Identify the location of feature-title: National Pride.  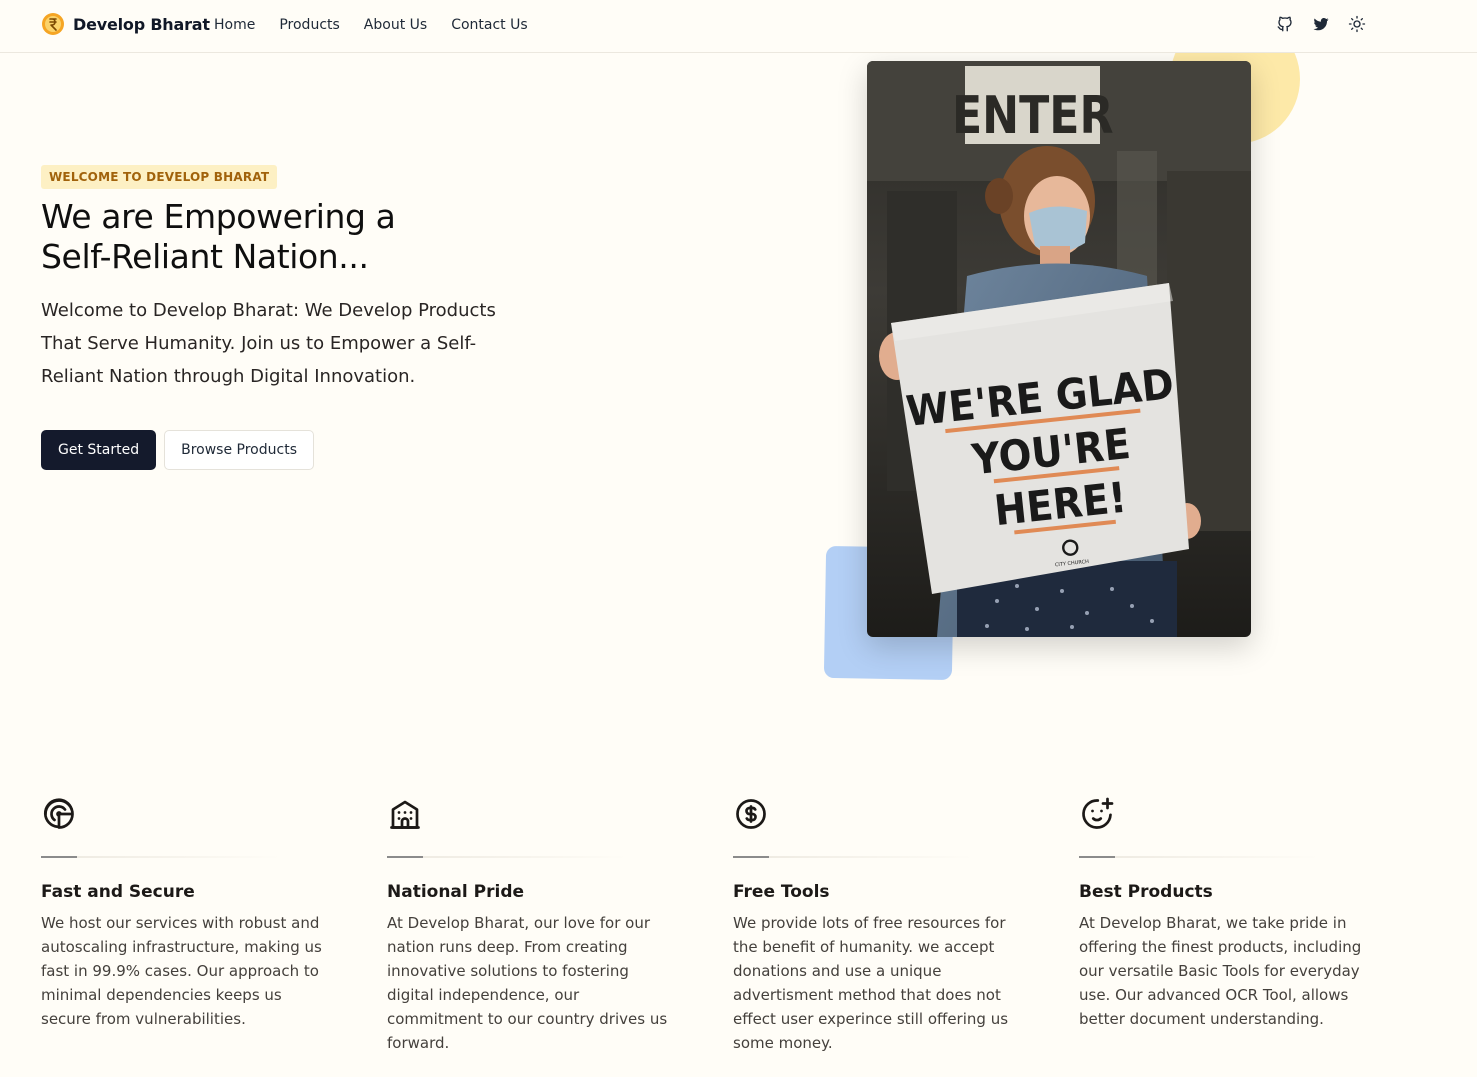
(456, 892).